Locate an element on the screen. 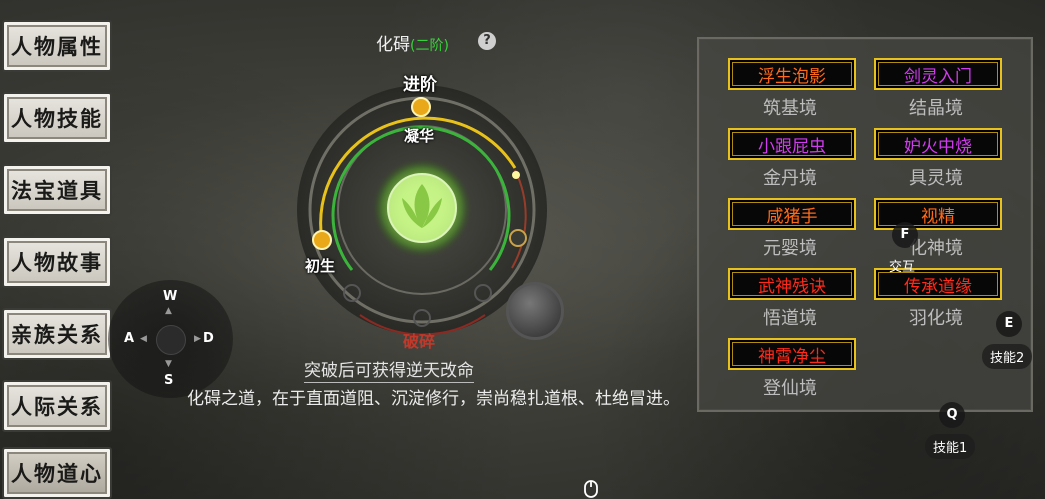  tab-social-relations: 人际关系 is located at coordinates (57, 406).